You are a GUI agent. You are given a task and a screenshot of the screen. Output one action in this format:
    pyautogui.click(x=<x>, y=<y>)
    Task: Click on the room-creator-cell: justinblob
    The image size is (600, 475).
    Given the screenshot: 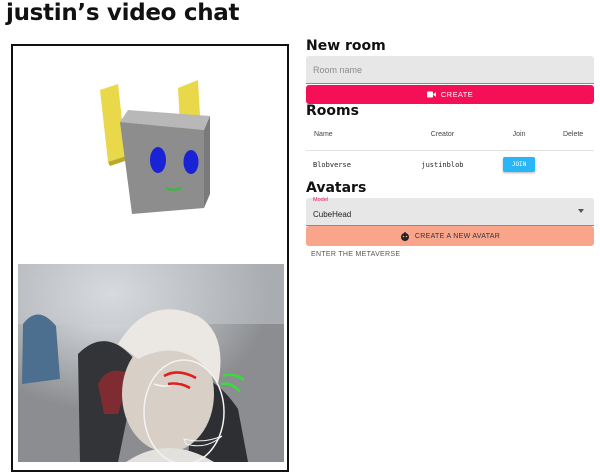 What is the action you would take?
    pyautogui.click(x=442, y=164)
    